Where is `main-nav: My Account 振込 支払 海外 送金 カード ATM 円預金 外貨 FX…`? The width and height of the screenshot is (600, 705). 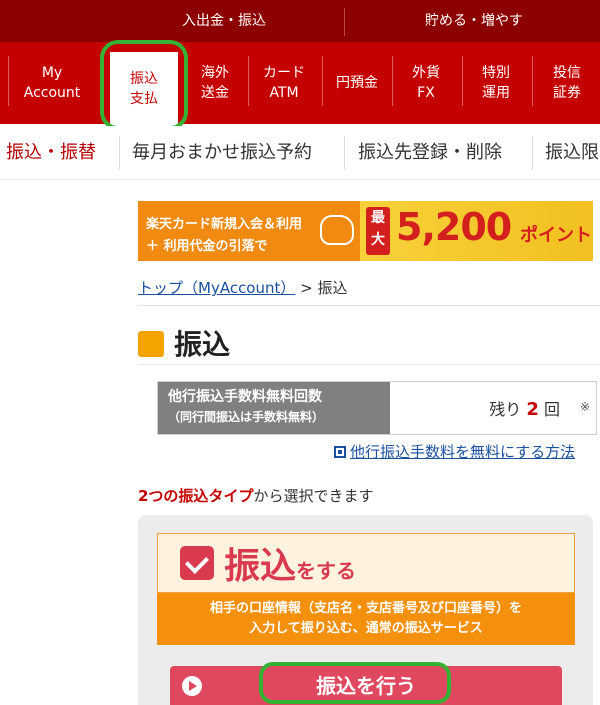 main-nav: My Account 振込 支払 海外 送金 カード ATM 円預金 外貨 FX… is located at coordinates (300, 84).